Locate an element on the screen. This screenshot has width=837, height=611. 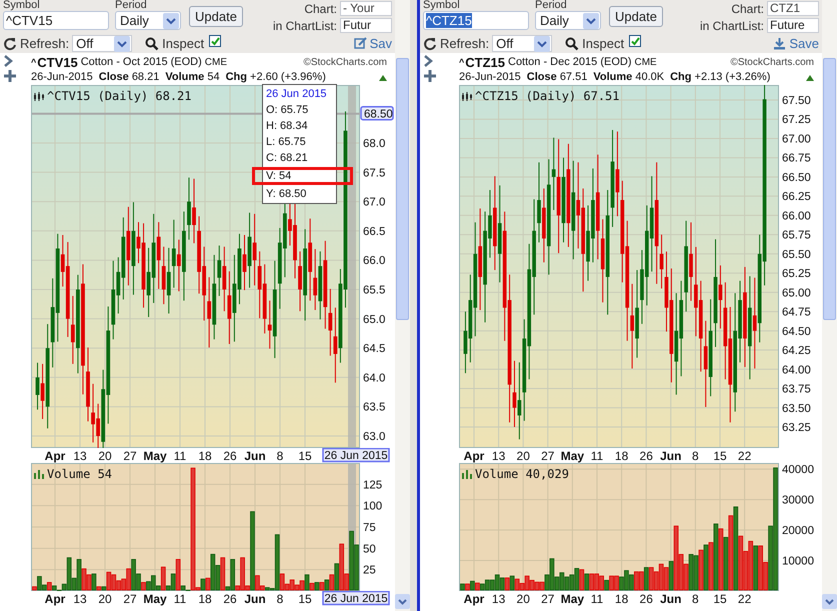
date-label: 26-Jun-2015 is located at coordinates (490, 77).